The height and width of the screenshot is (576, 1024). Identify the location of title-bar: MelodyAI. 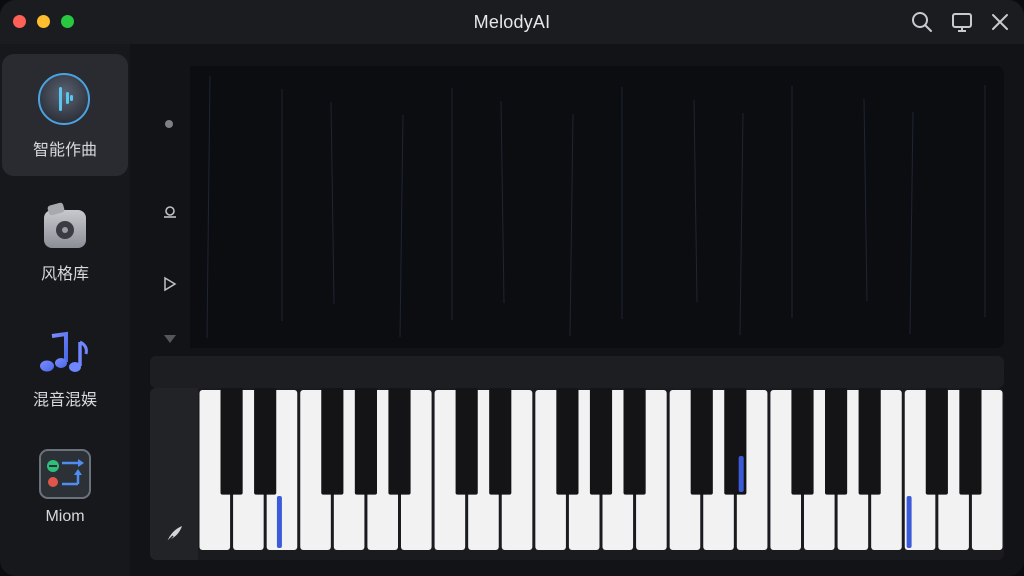
(512, 22).